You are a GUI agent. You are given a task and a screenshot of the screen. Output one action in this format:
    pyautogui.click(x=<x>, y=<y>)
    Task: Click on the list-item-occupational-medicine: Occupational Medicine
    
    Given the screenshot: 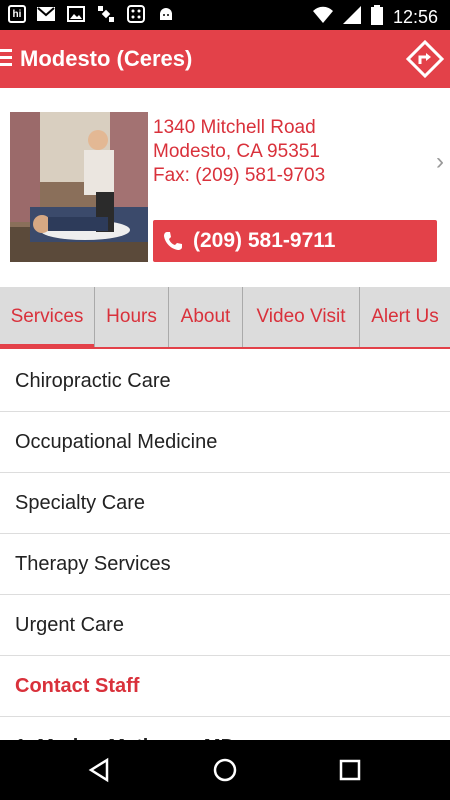 What is the action you would take?
    pyautogui.click(x=225, y=442)
    